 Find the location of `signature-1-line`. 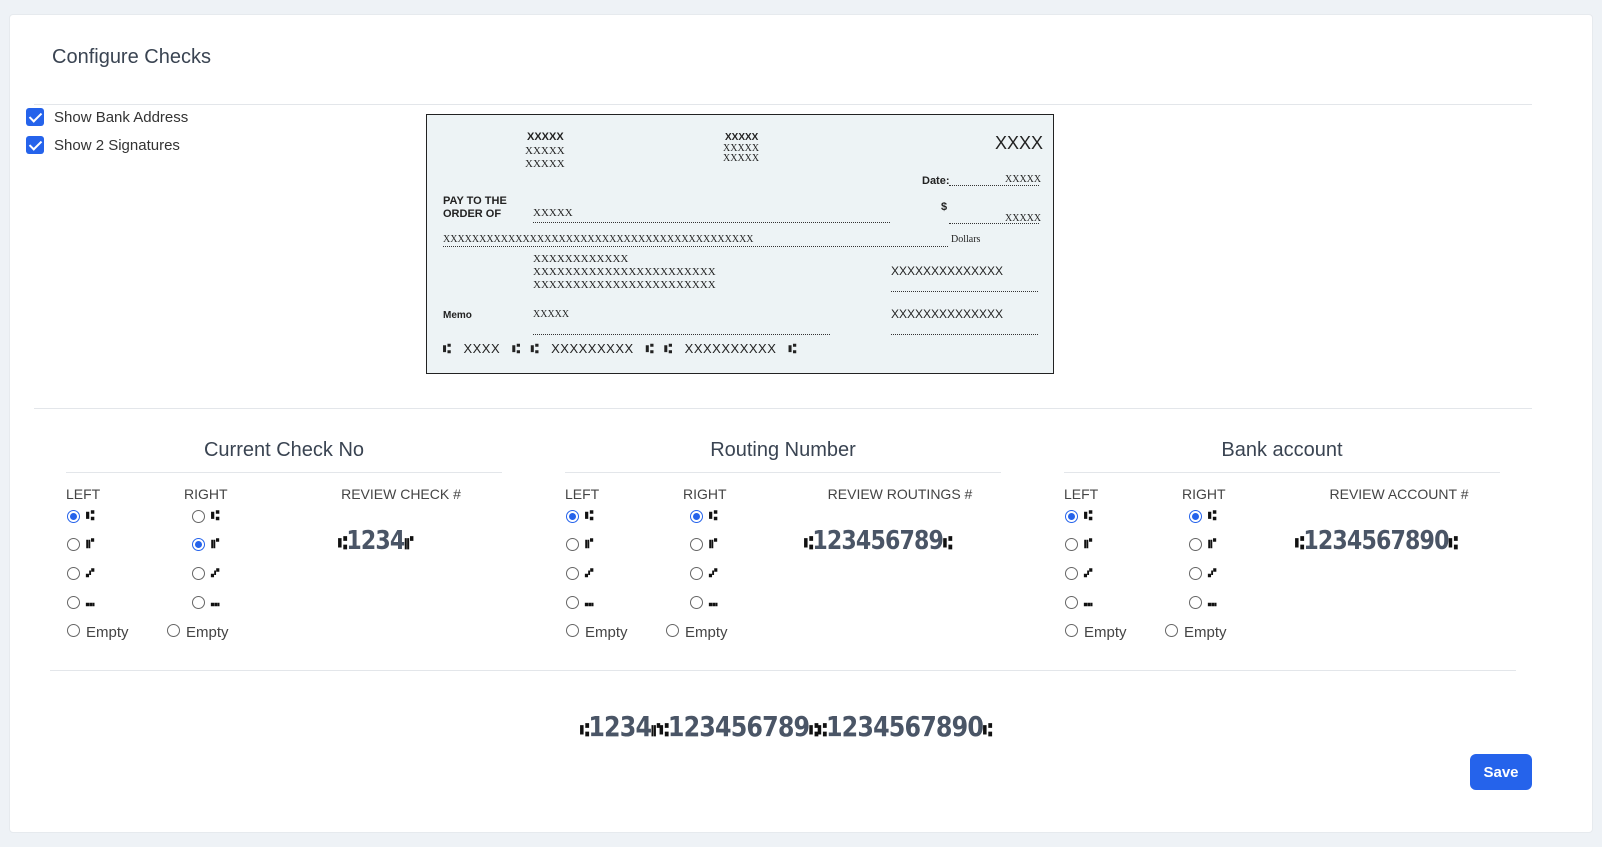

signature-1-line is located at coordinates (964, 291).